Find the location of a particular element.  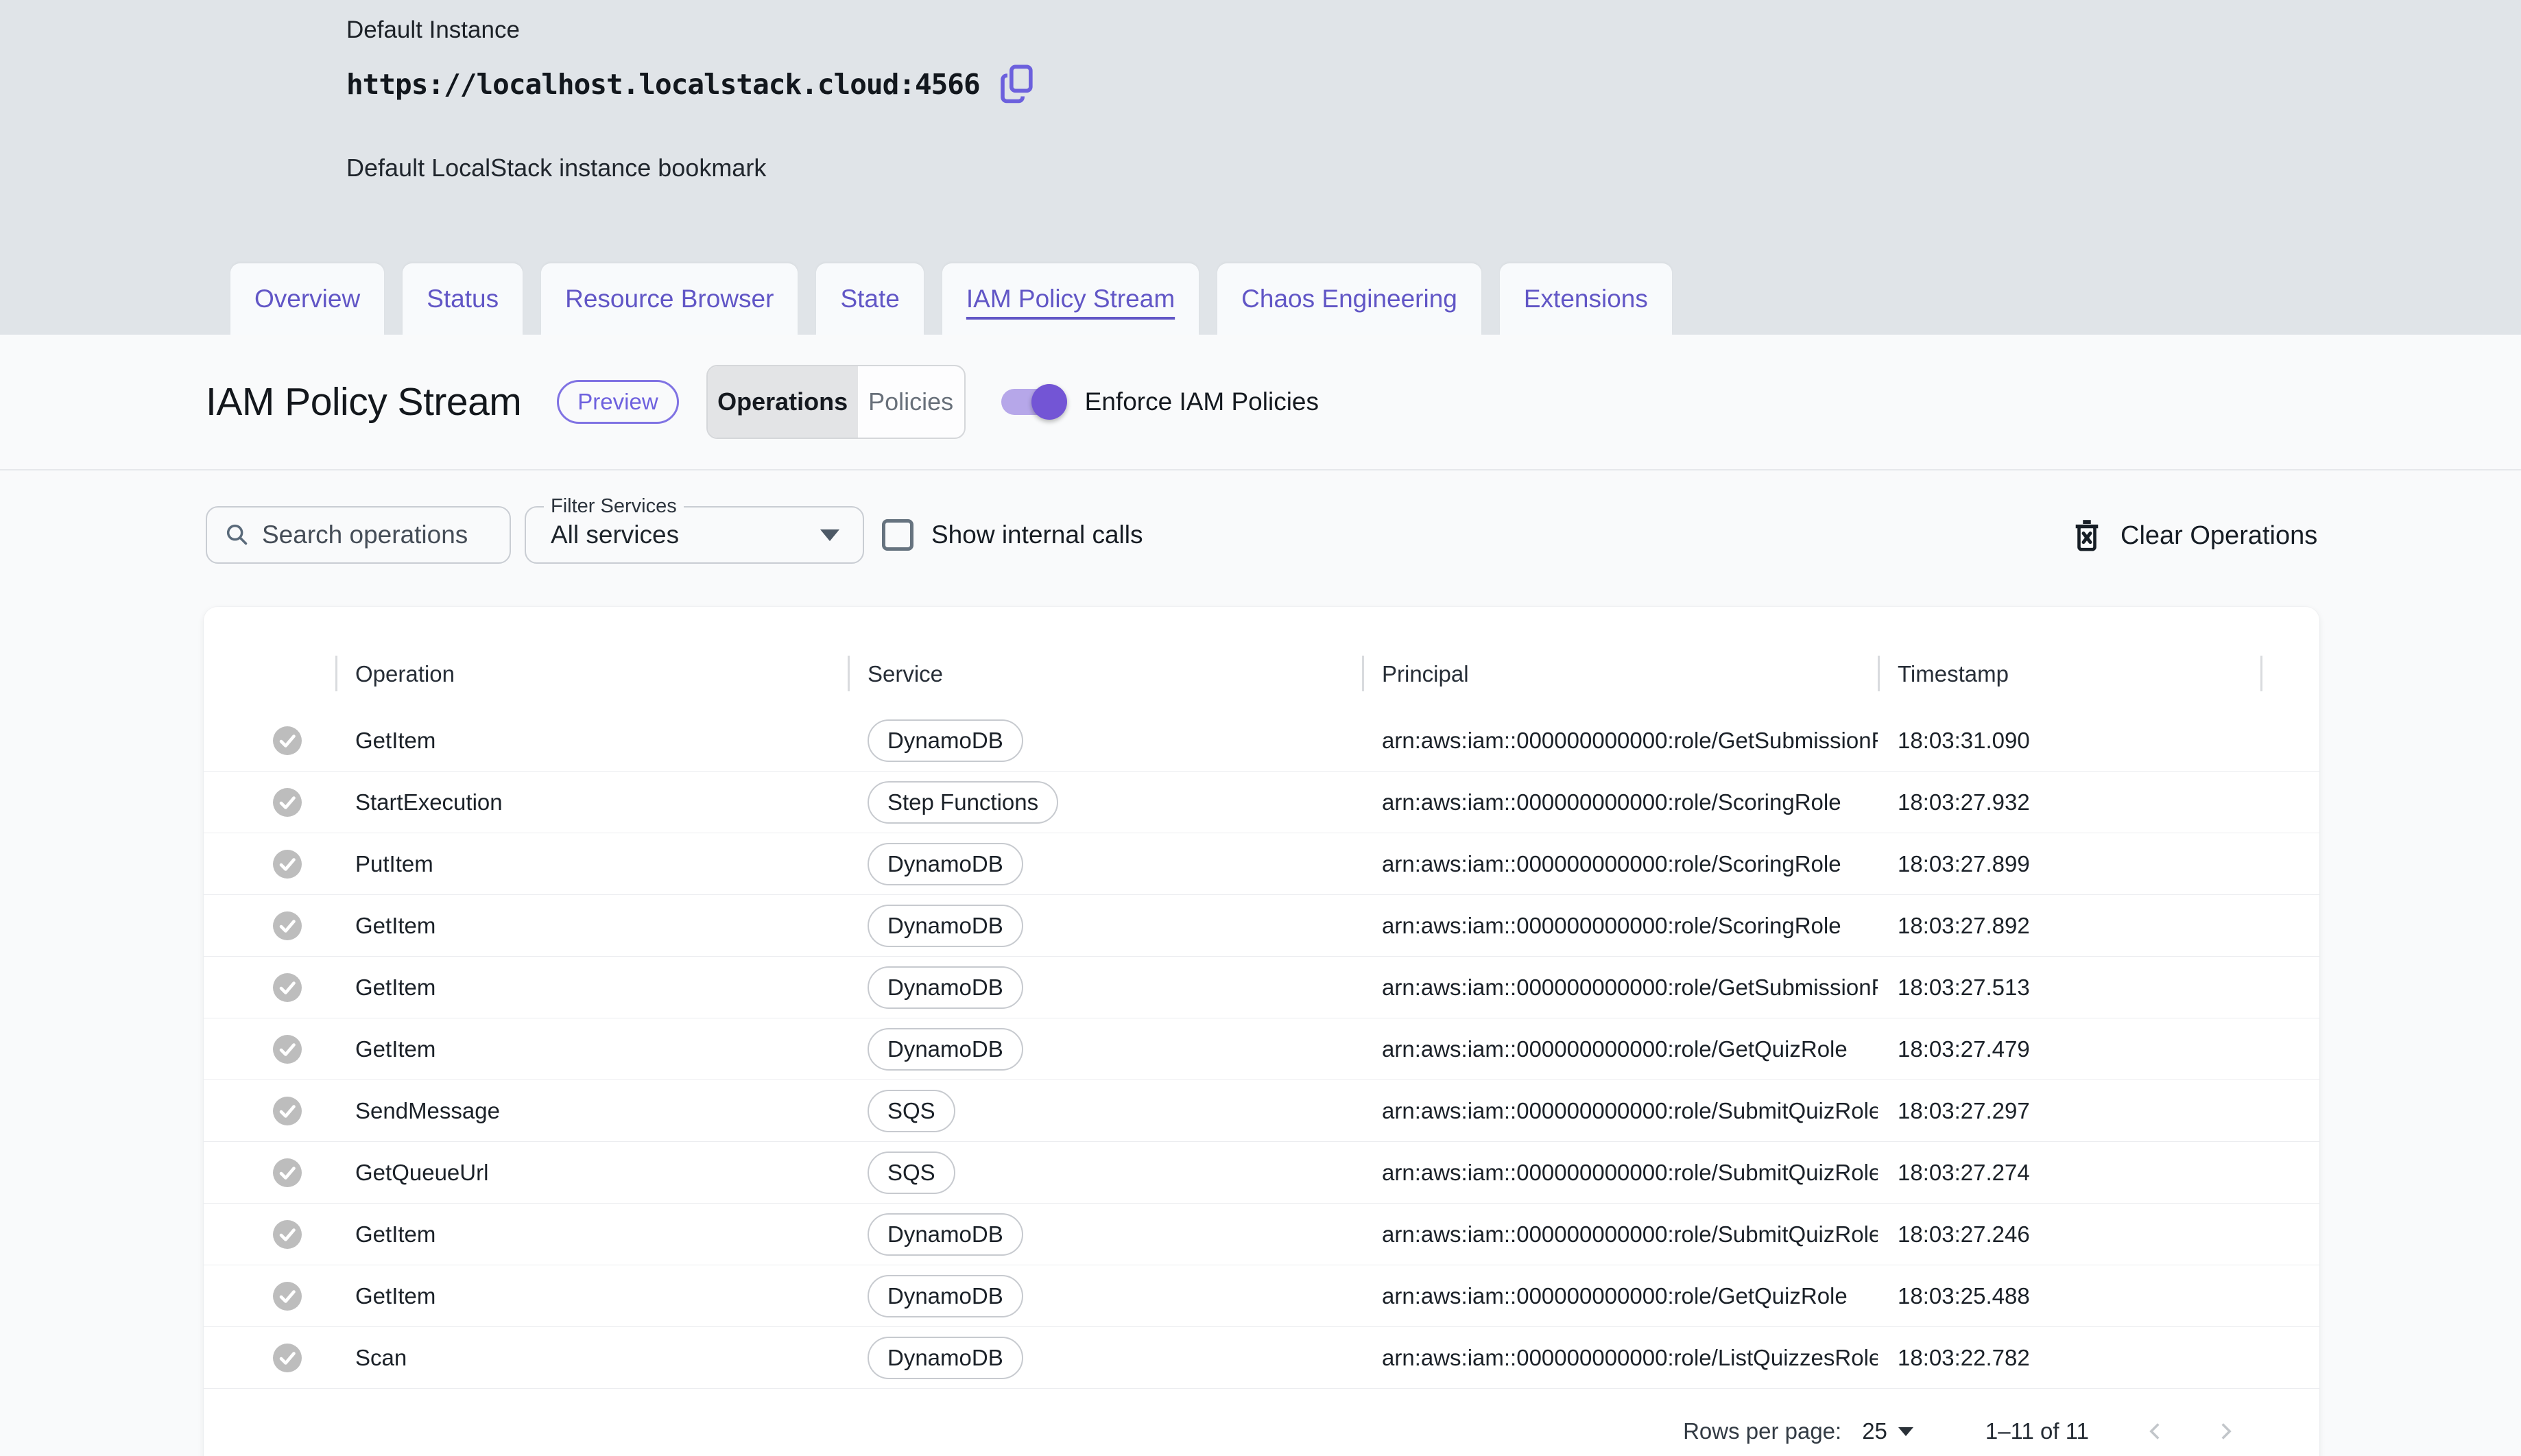

operation-cell: SendMessage is located at coordinates (428, 1110).